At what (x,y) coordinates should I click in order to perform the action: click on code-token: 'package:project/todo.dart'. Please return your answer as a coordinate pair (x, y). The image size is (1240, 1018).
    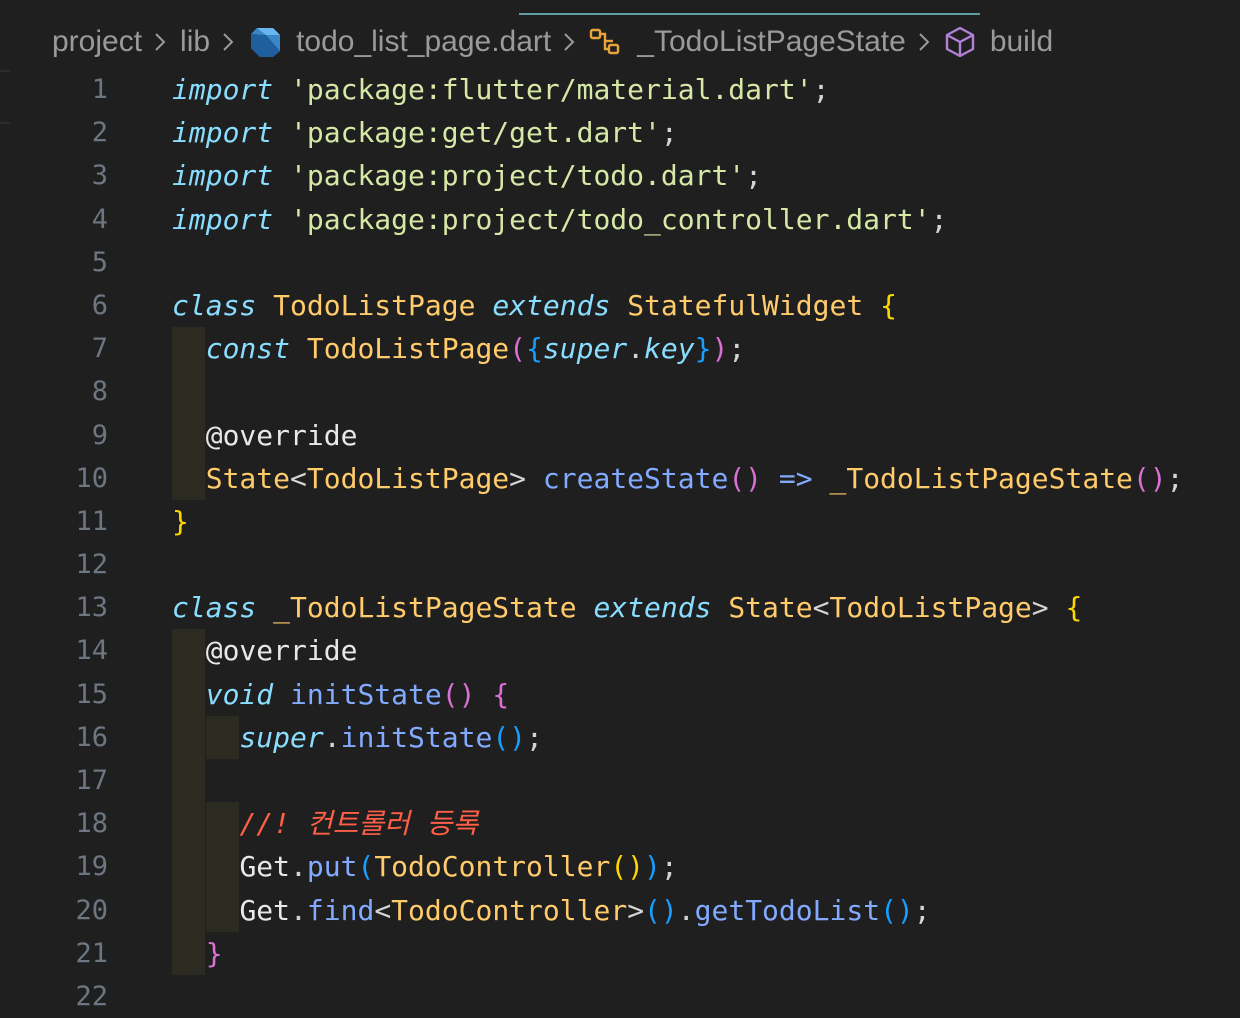
    Looking at the image, I should click on (518, 176).